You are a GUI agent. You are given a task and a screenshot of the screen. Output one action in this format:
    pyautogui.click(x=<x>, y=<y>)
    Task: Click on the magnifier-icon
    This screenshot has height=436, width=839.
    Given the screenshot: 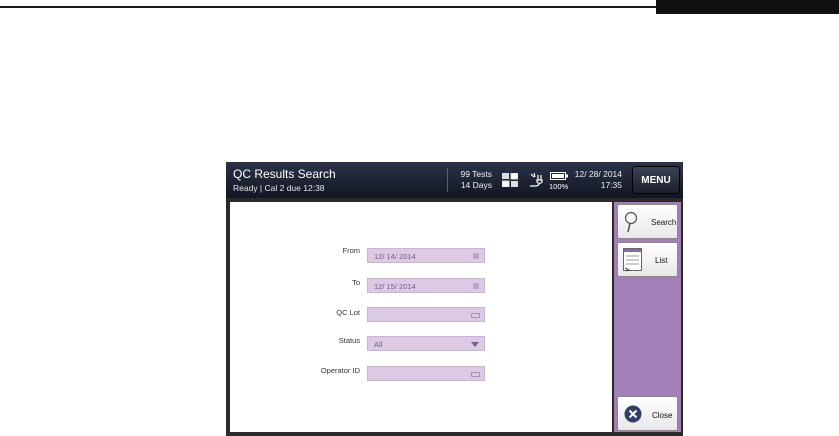 What is the action you would take?
    pyautogui.click(x=631, y=222)
    